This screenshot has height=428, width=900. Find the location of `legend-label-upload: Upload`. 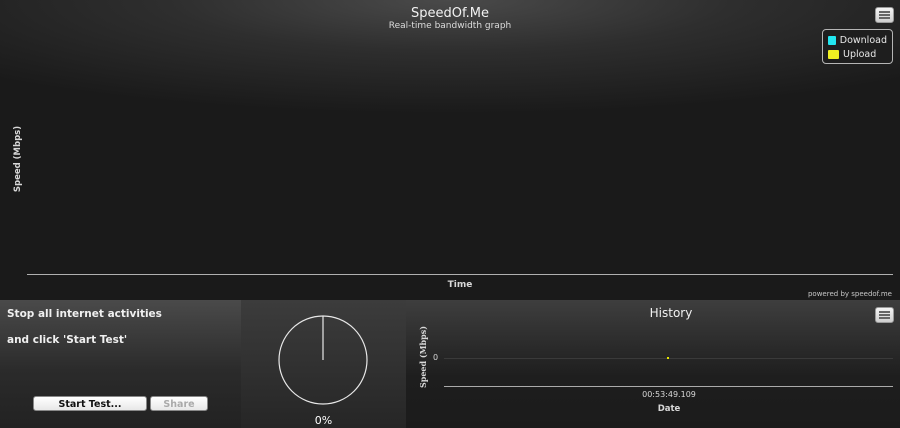

legend-label-upload: Upload is located at coordinates (860, 54).